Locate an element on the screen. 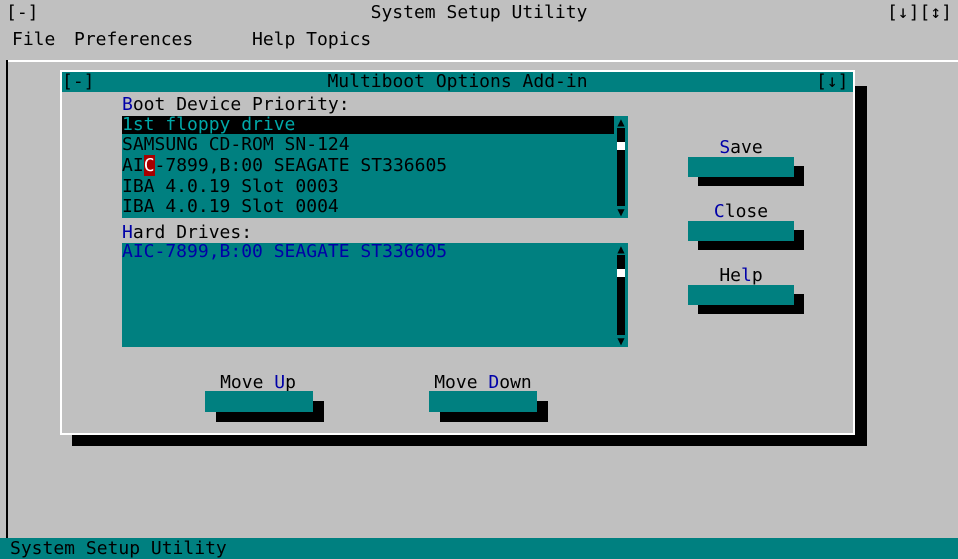 The width and height of the screenshot is (958, 559). menu-file: File is located at coordinates (33, 40).